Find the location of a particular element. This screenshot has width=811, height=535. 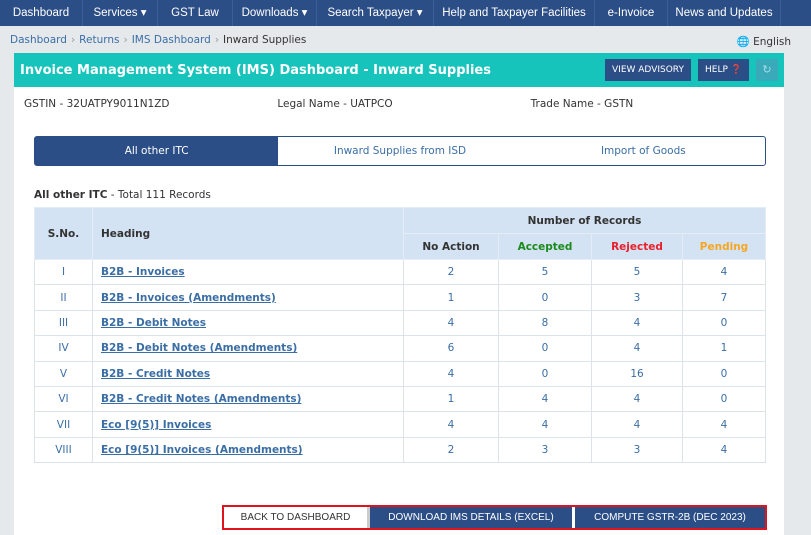

cell-sno: VII is located at coordinates (63, 424).